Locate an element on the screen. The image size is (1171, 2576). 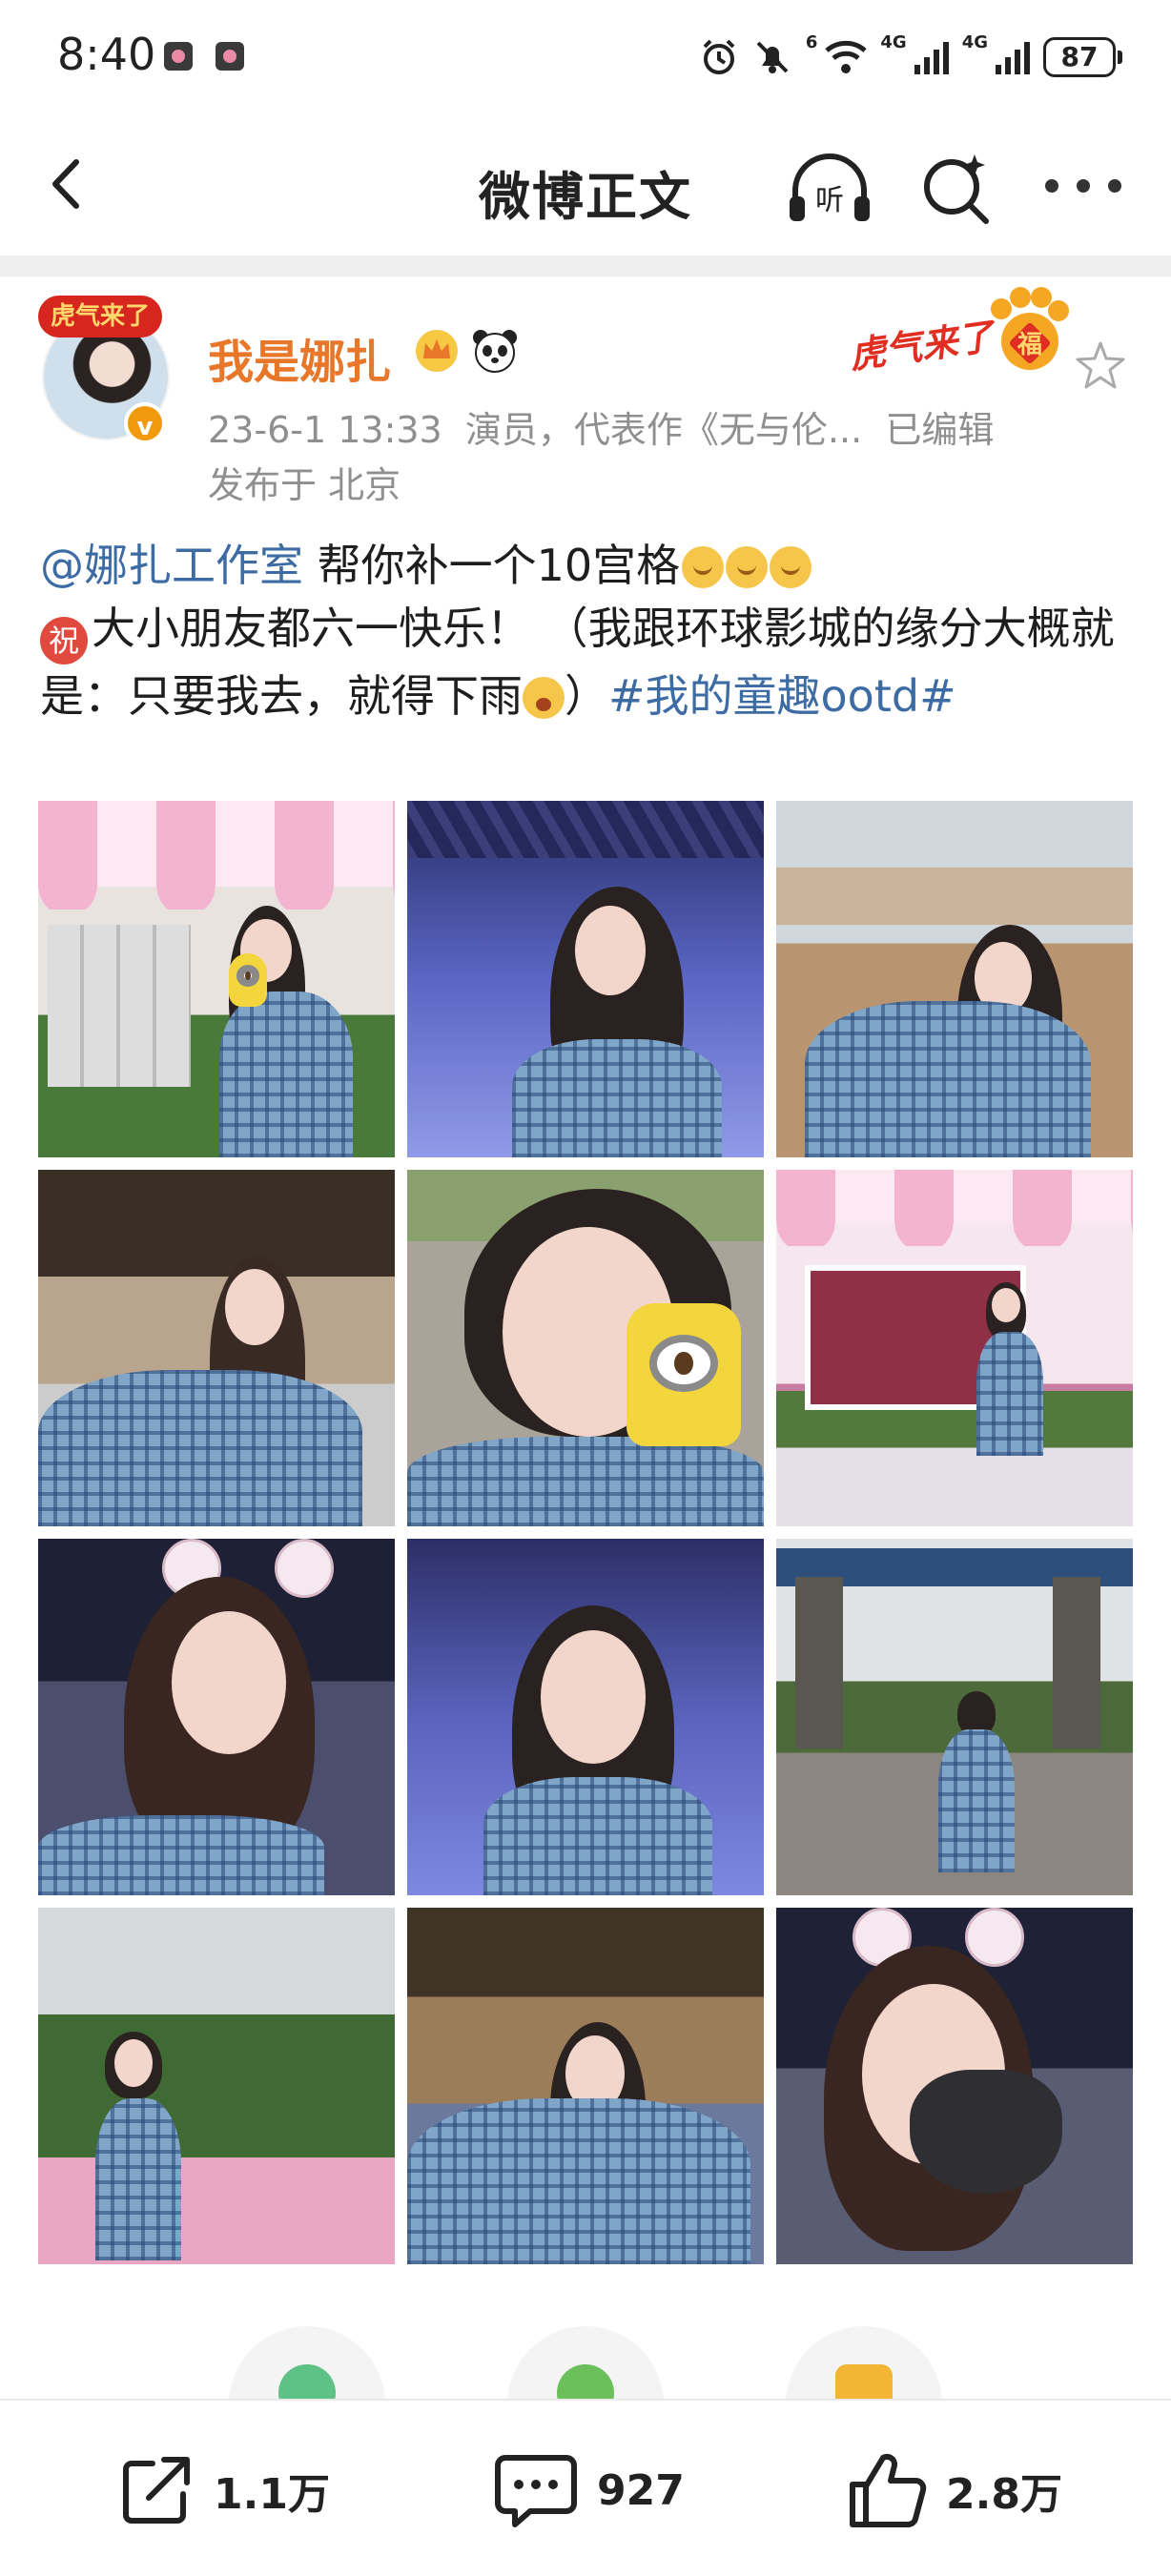
mention-link: @娜扎工作室 is located at coordinates (171, 566).